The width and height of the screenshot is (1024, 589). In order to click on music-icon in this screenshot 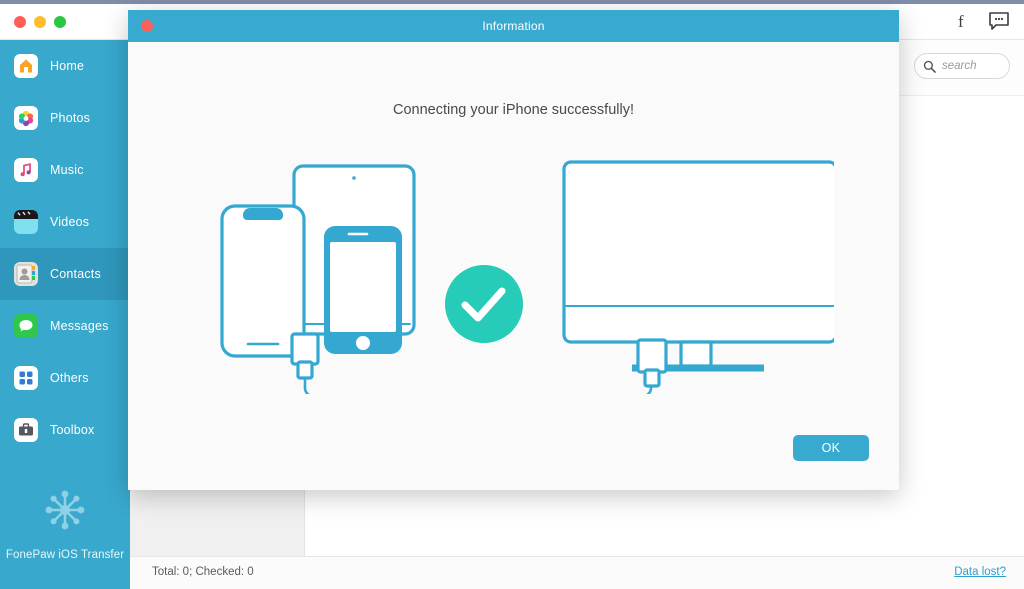, I will do `click(26, 170)`.